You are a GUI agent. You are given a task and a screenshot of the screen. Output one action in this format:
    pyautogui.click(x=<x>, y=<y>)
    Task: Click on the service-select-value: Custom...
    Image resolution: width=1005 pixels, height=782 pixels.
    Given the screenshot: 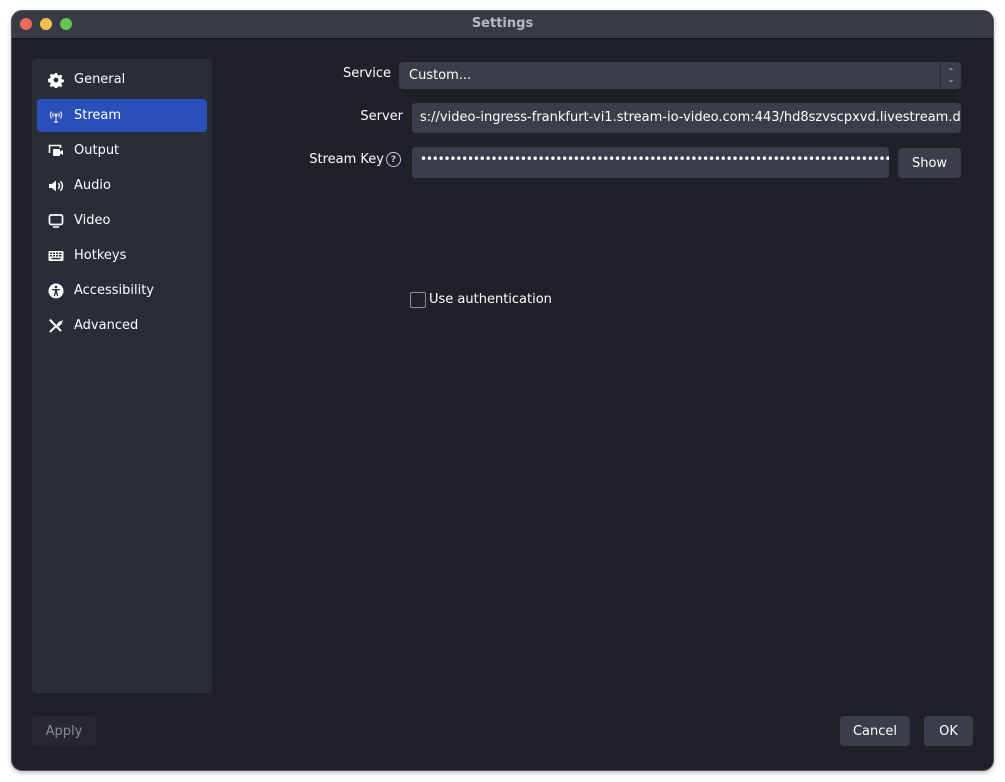 What is the action you would take?
    pyautogui.click(x=440, y=75)
    